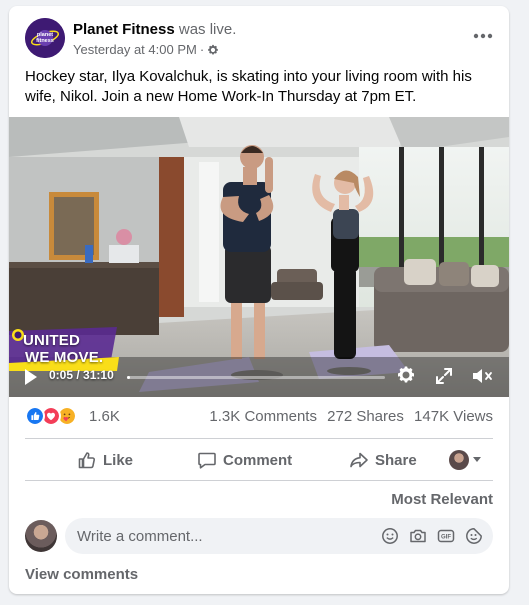 This screenshot has height=605, width=529. I want to click on like-reaction-icon, so click(35, 416).